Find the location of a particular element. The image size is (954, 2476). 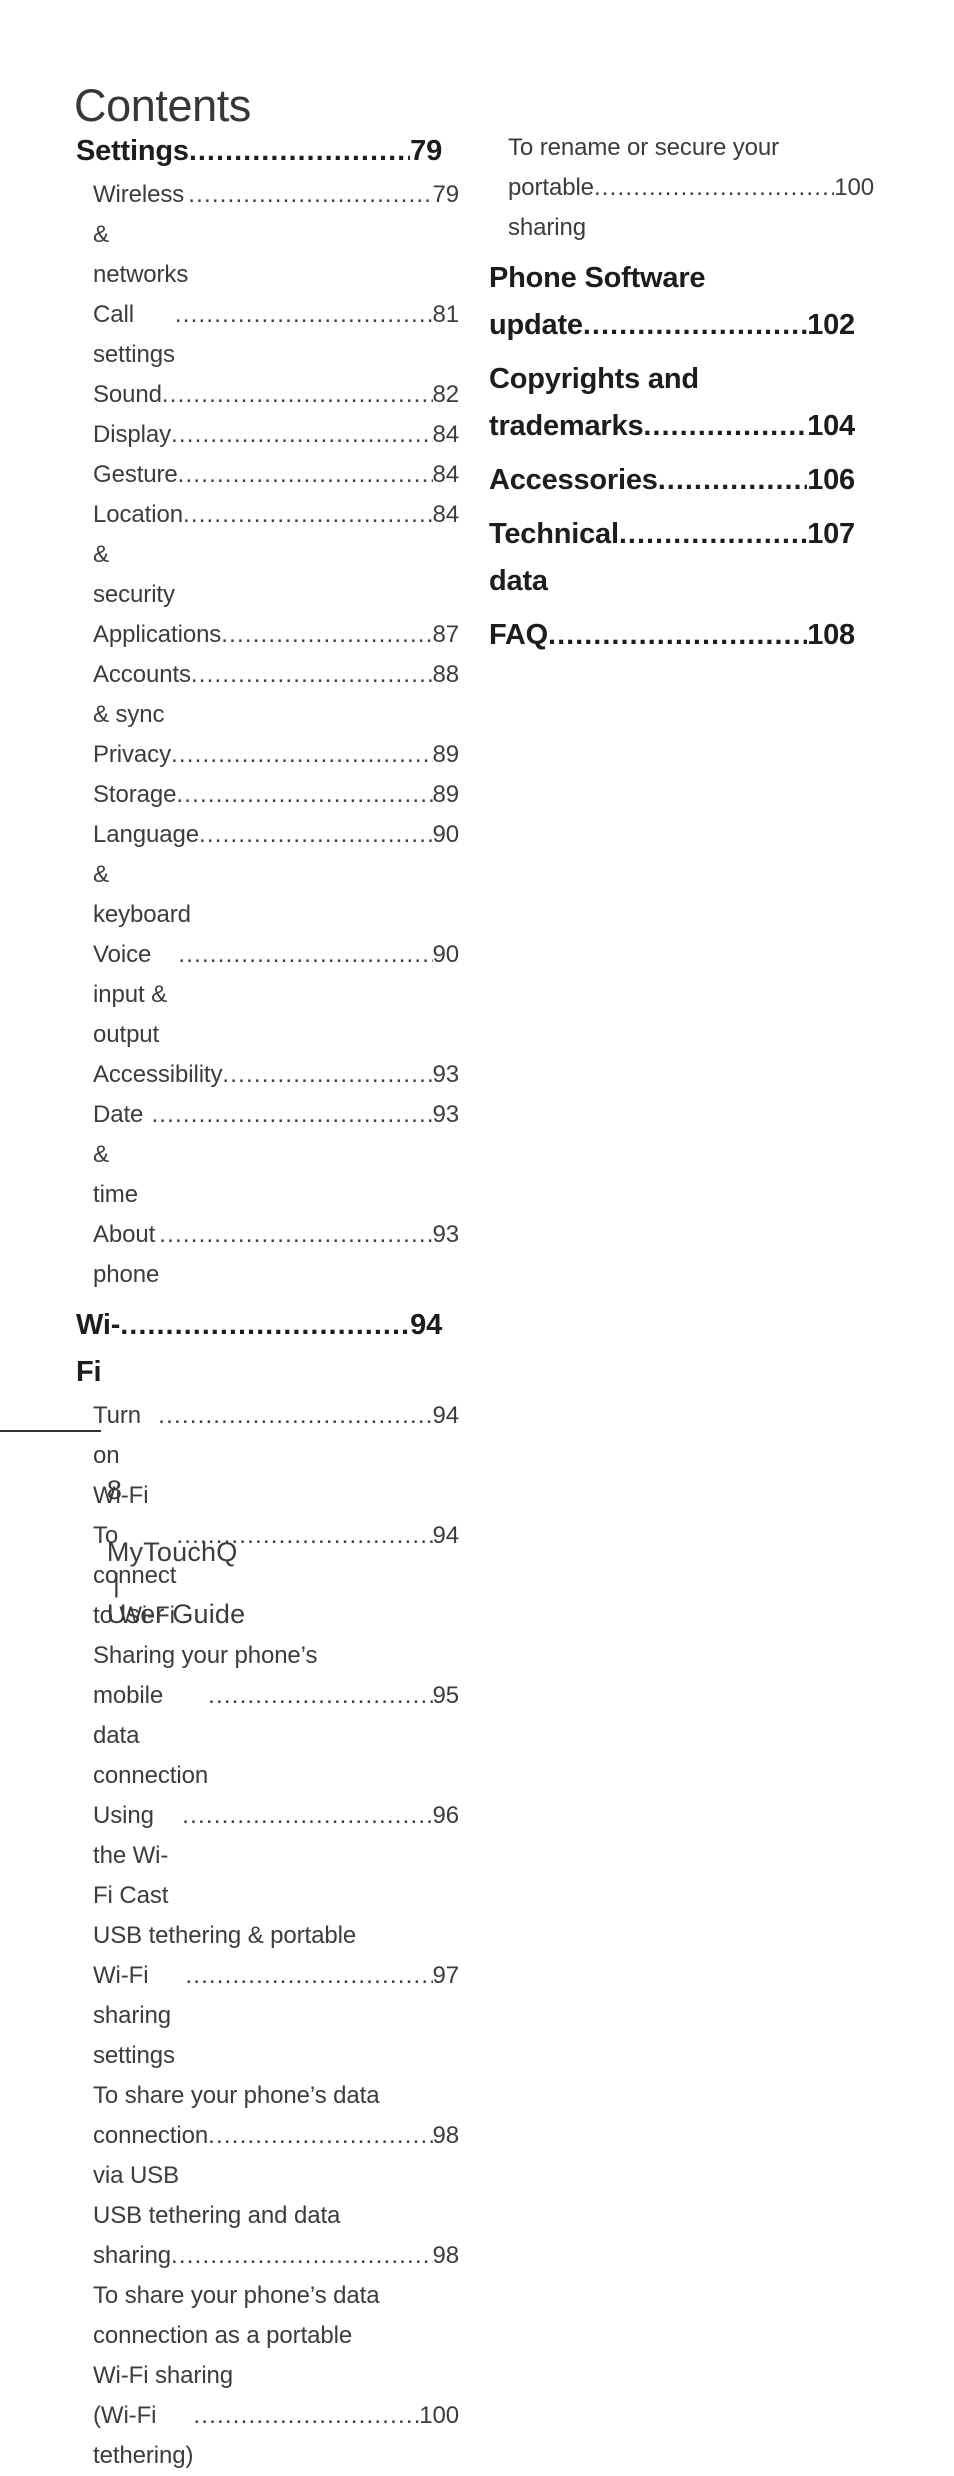

toc-entry-page-number: 97 is located at coordinates (446, 1975).